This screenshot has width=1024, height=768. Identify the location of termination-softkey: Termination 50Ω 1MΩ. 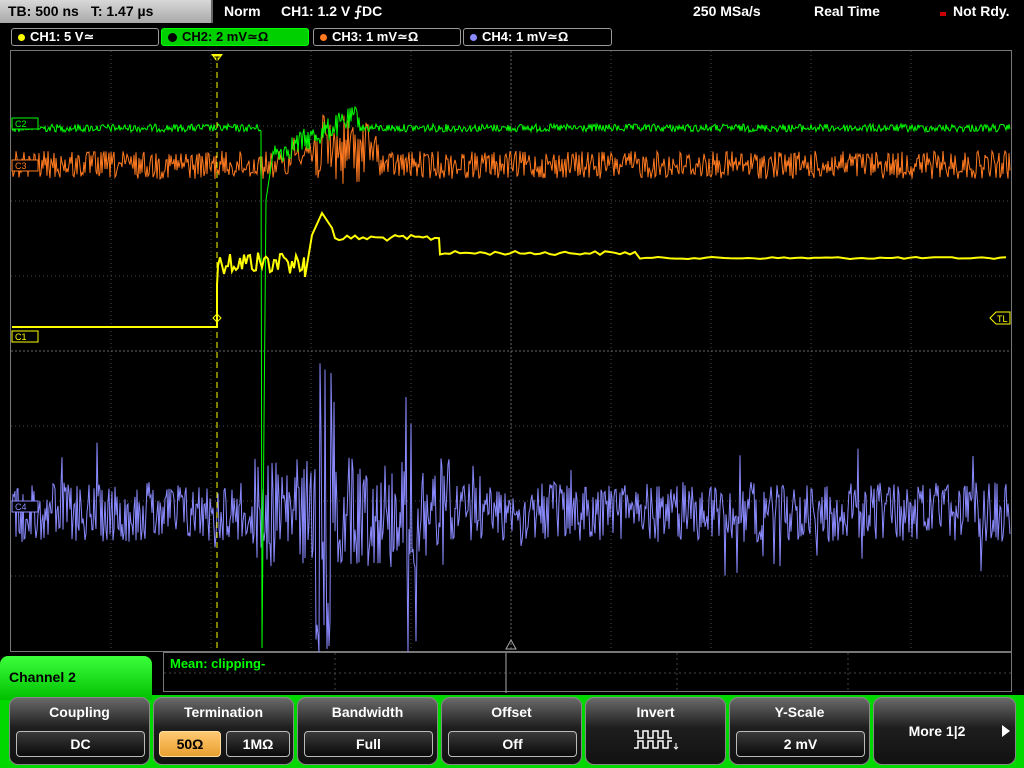
(223, 731).